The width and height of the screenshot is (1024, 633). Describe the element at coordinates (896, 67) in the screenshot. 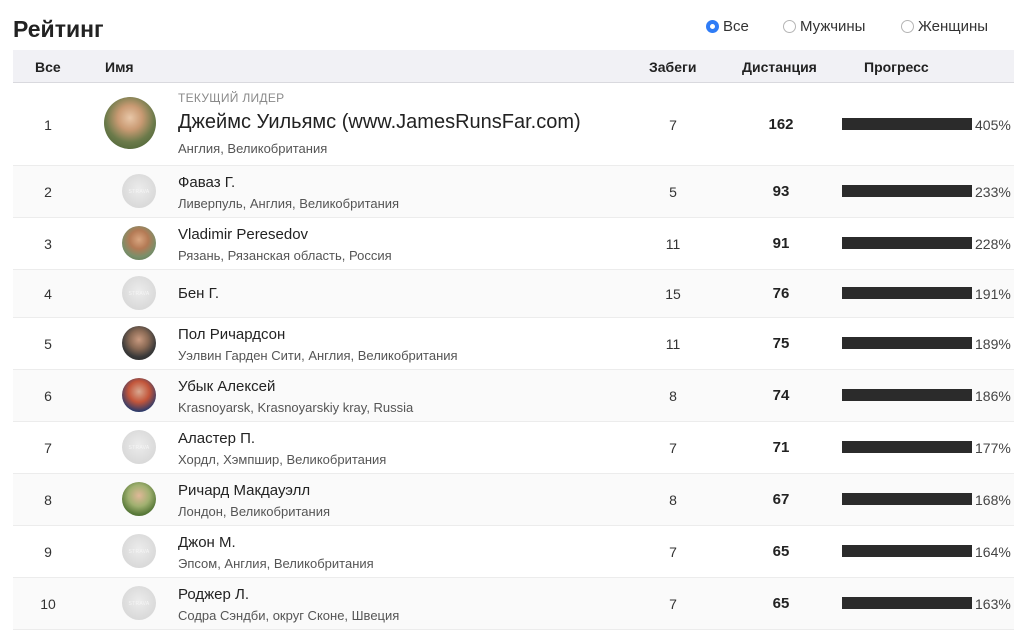

I see `column-header-progress: Прогресс` at that location.